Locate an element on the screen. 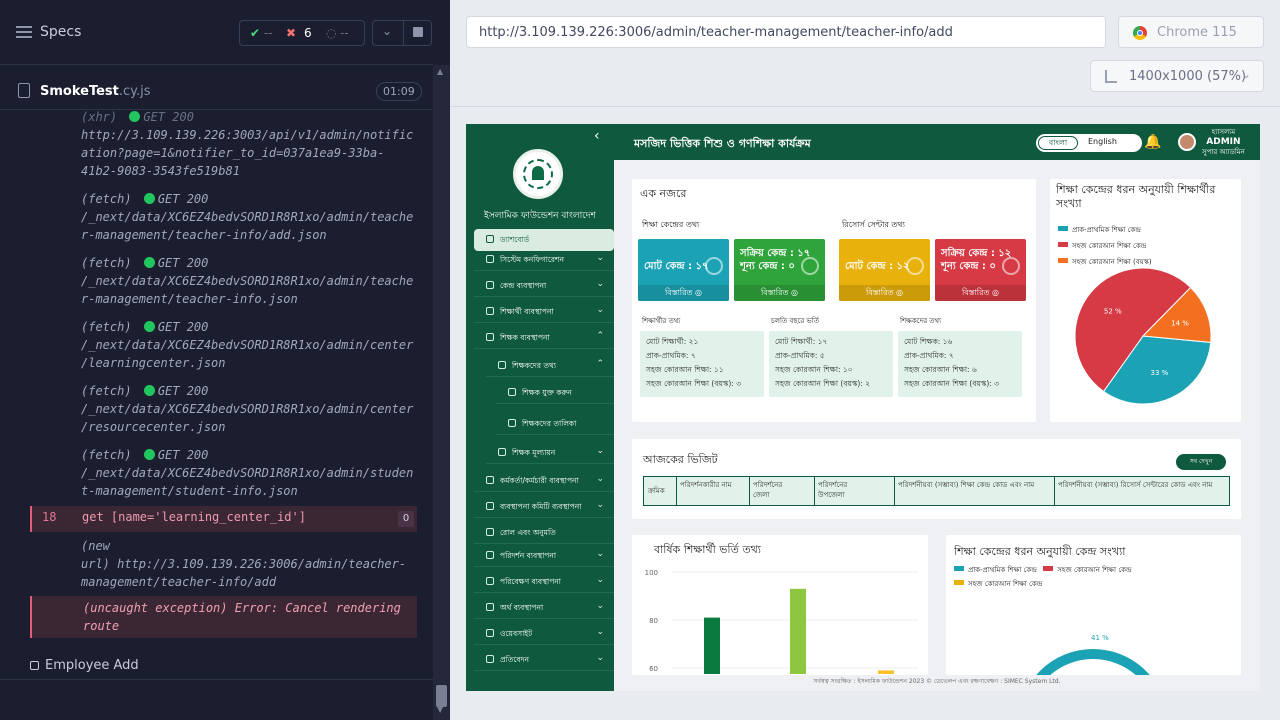  failed-command: 18 get [name='learning_center_id'] 0 is located at coordinates (223, 519).